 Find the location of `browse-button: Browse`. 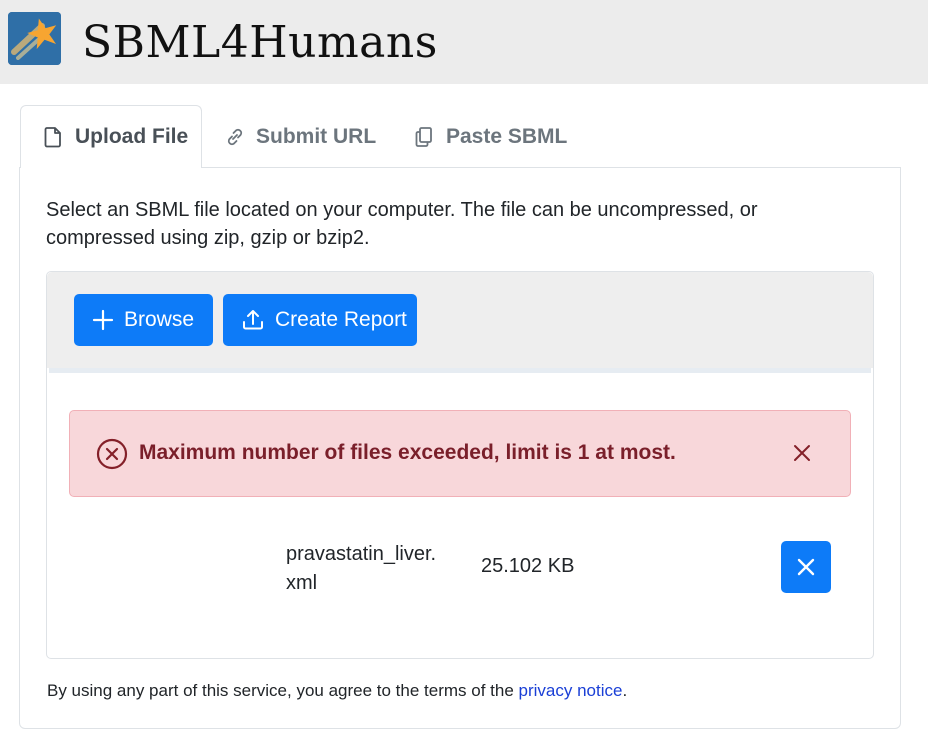

browse-button: Browse is located at coordinates (143, 320).